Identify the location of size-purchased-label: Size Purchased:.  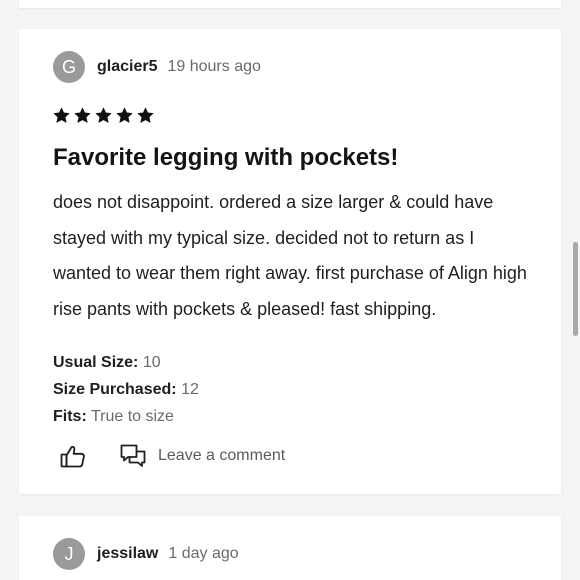
(115, 389).